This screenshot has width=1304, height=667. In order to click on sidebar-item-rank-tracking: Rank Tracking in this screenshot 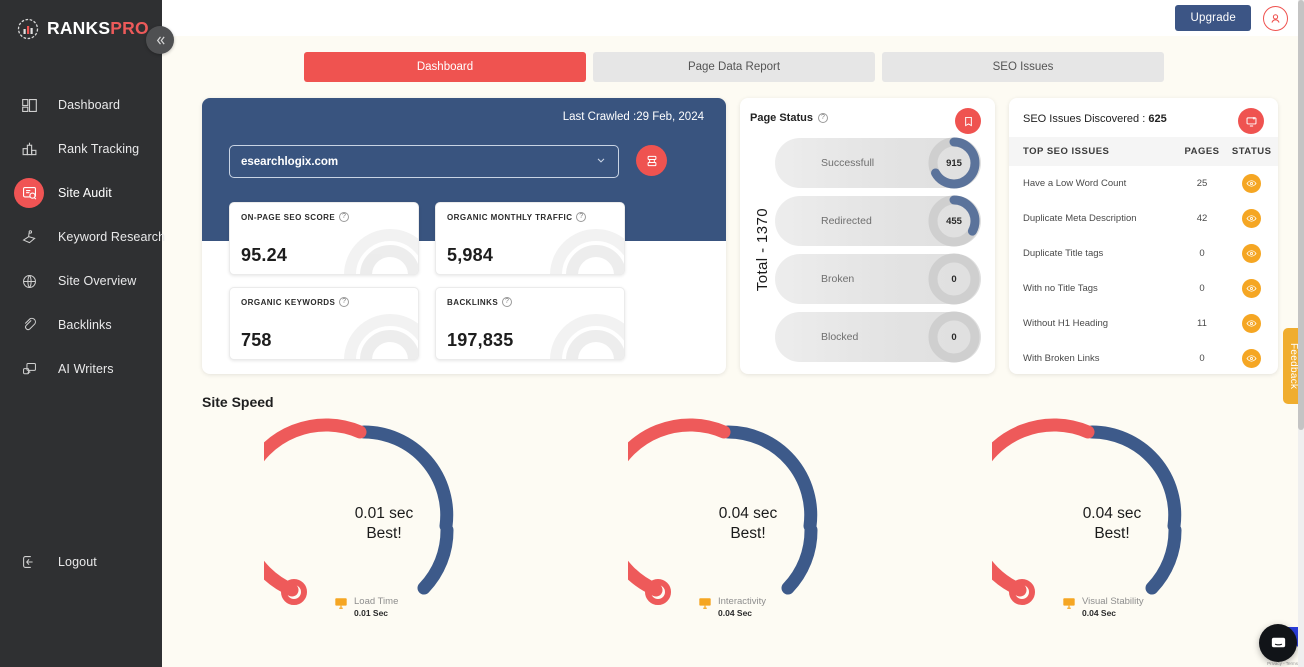, I will do `click(81, 149)`.